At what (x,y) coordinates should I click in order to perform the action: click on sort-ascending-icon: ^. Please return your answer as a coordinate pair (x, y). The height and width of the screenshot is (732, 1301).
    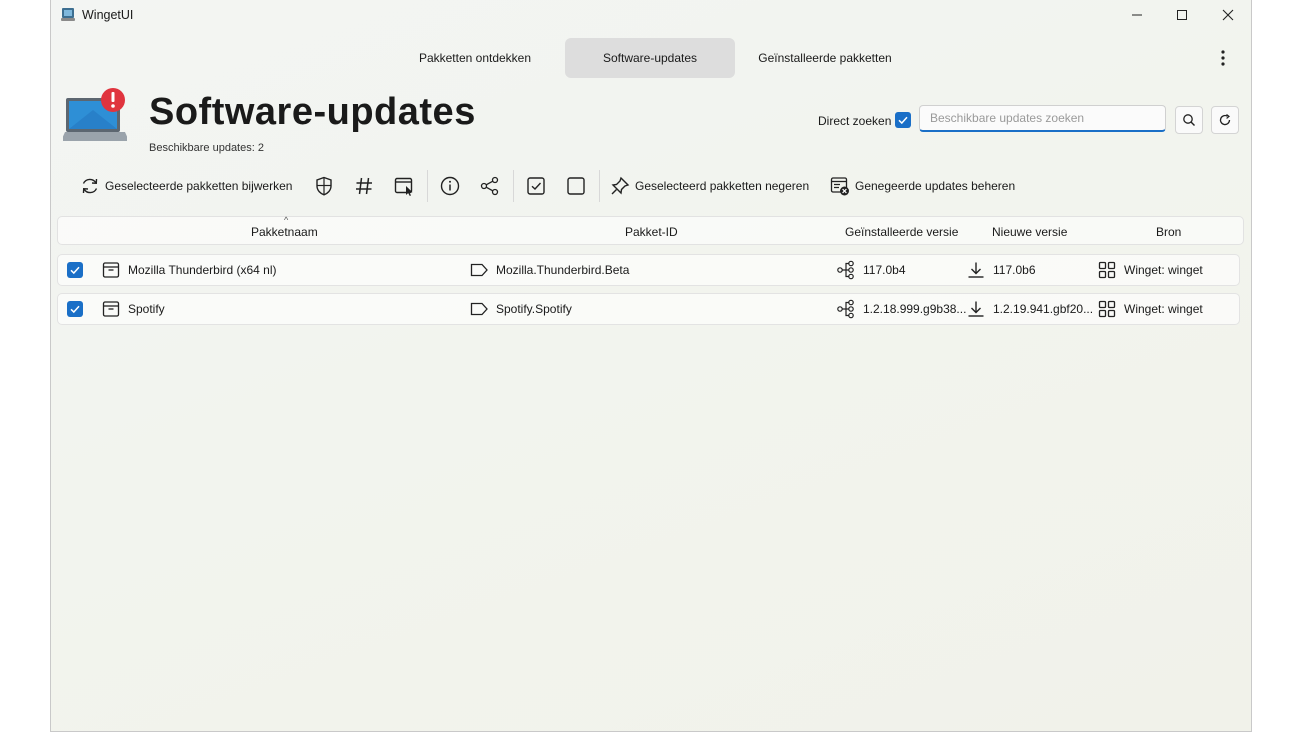
    Looking at the image, I should click on (286, 220).